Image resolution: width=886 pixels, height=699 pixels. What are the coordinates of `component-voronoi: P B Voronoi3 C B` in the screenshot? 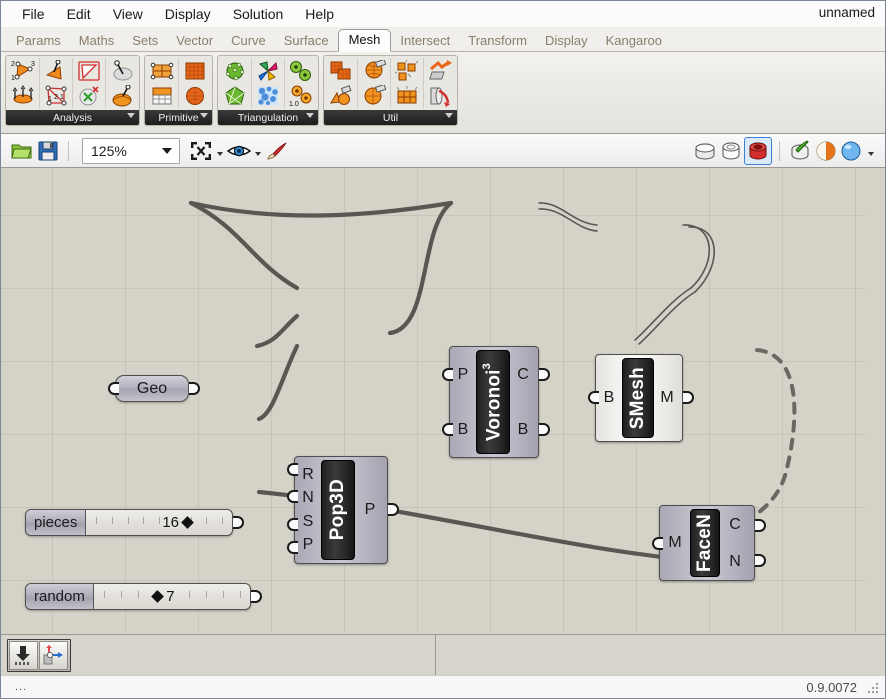 It's located at (494, 402).